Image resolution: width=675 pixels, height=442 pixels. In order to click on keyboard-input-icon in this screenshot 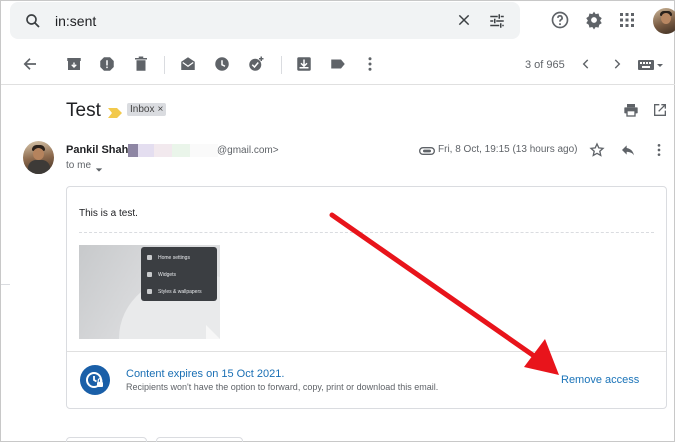, I will do `click(651, 68)`.